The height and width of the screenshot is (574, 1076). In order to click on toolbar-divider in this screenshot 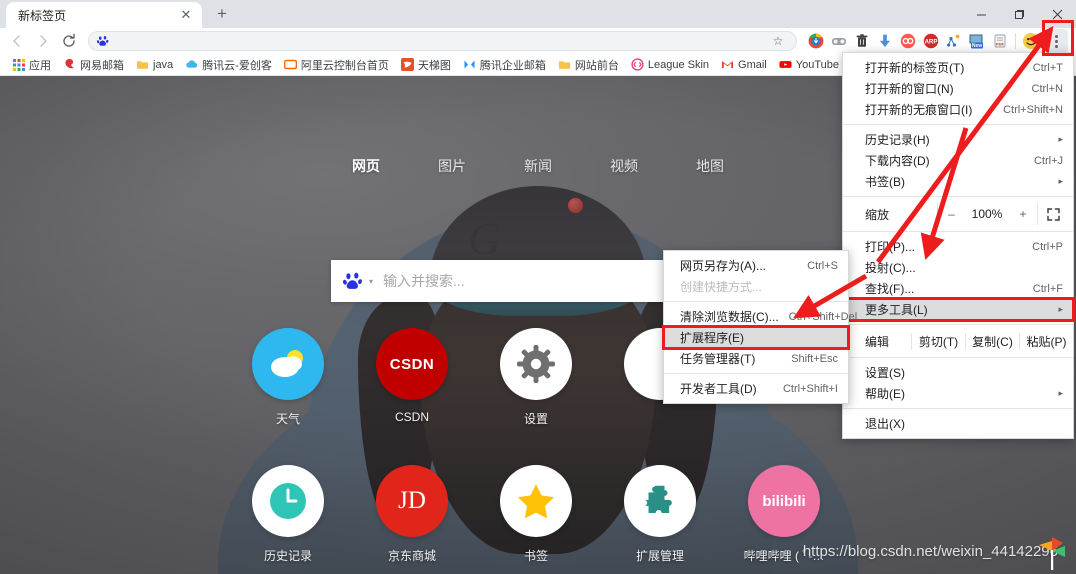, I will do `click(1015, 41)`.